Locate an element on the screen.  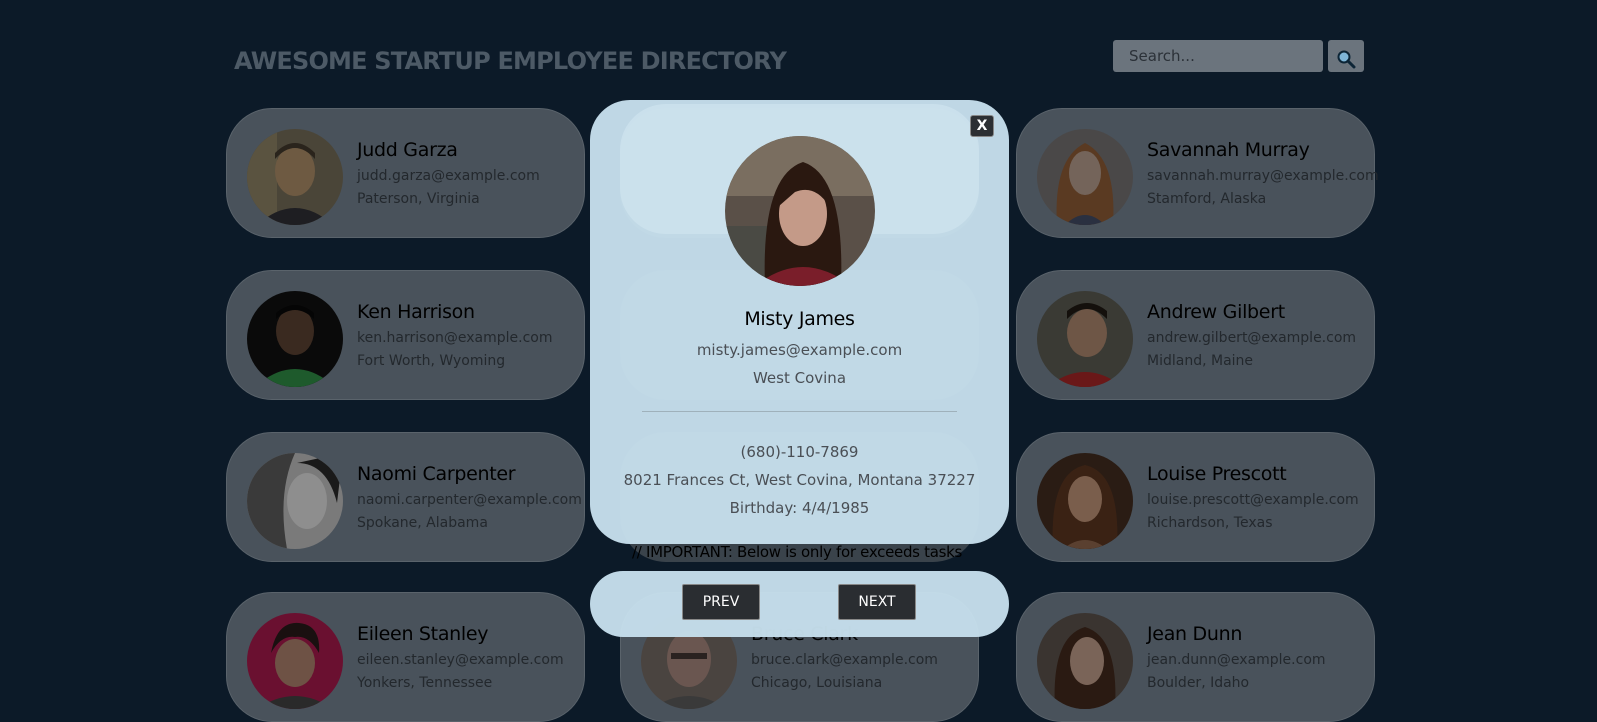
employee-name: Judd Garza is located at coordinates (407, 150).